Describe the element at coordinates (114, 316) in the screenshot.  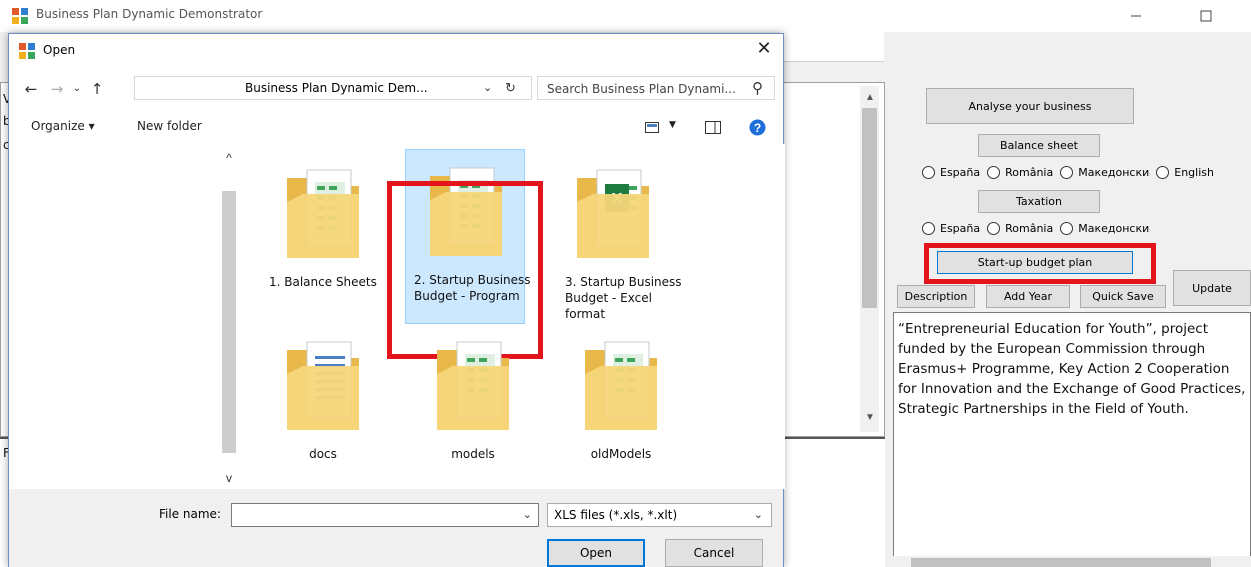
I see `navigation-pane` at that location.